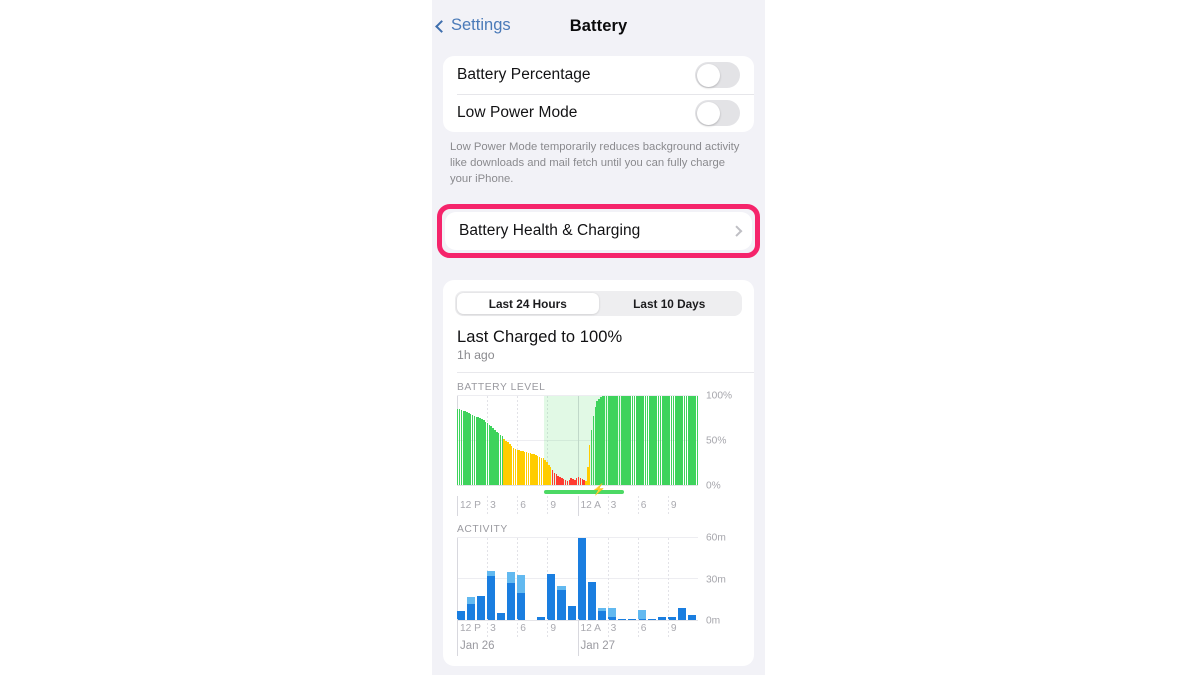 Image resolution: width=1200 pixels, height=675 pixels. I want to click on charging-bar, so click(584, 492).